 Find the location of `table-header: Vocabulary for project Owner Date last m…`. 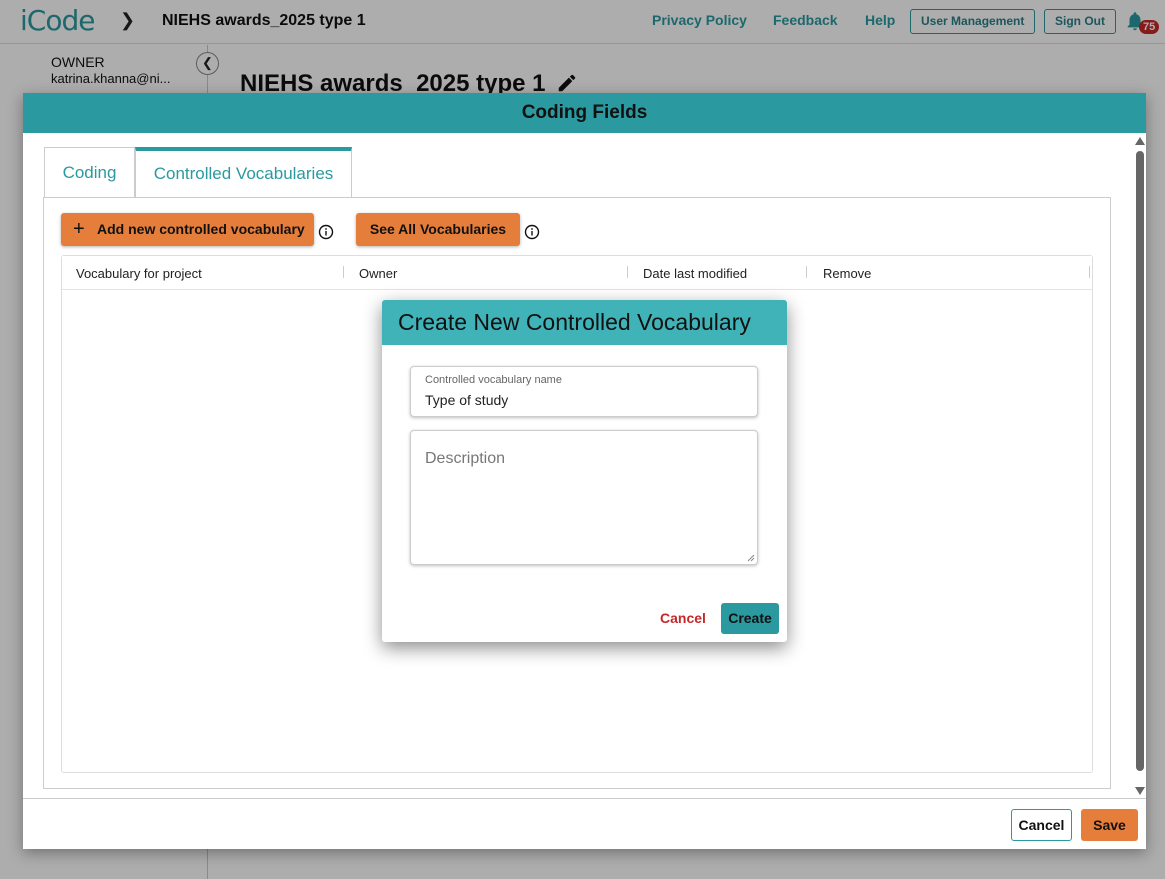

table-header: Vocabulary for project Owner Date last m… is located at coordinates (577, 273).